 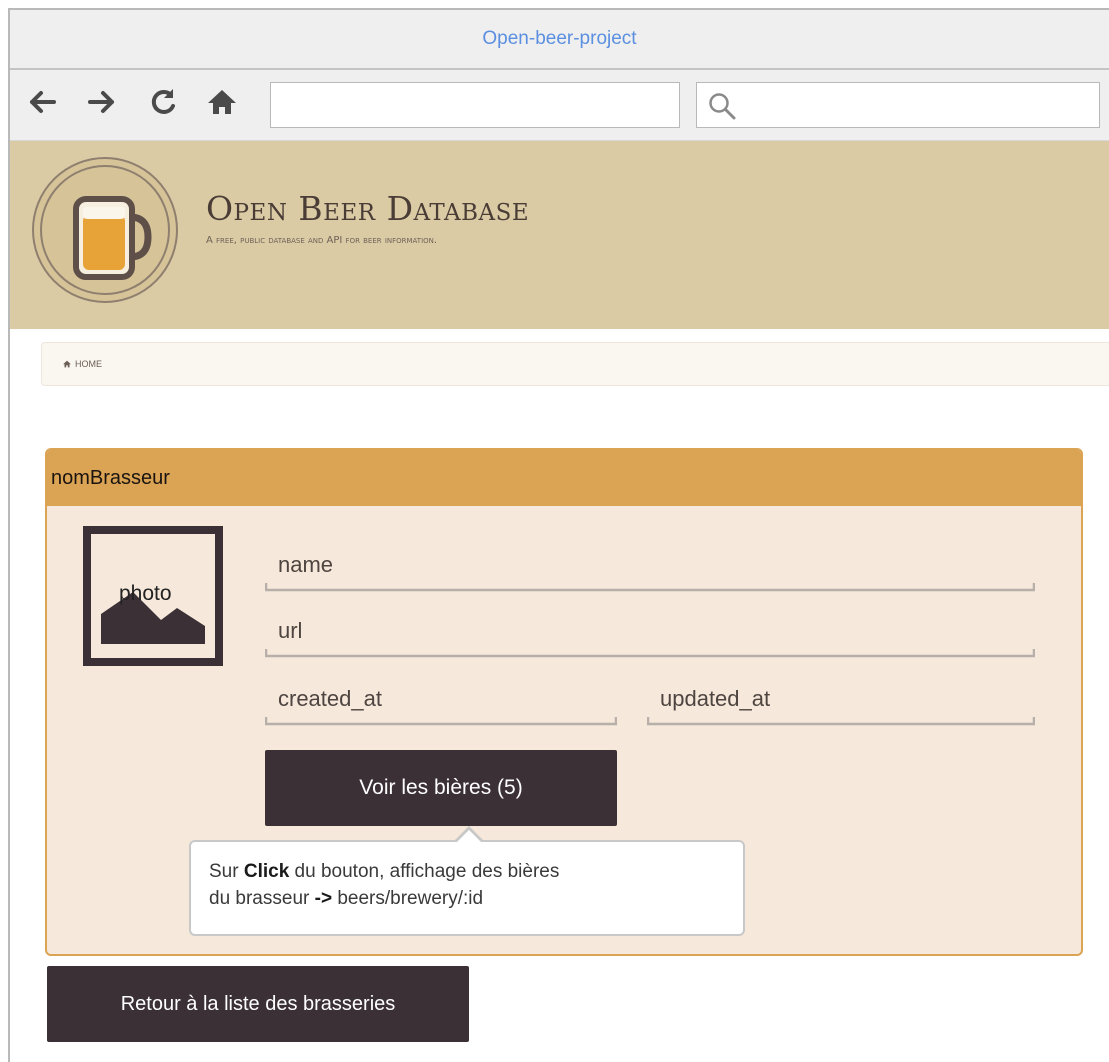 I want to click on breadcrumb: HOME, so click(x=575, y=364).